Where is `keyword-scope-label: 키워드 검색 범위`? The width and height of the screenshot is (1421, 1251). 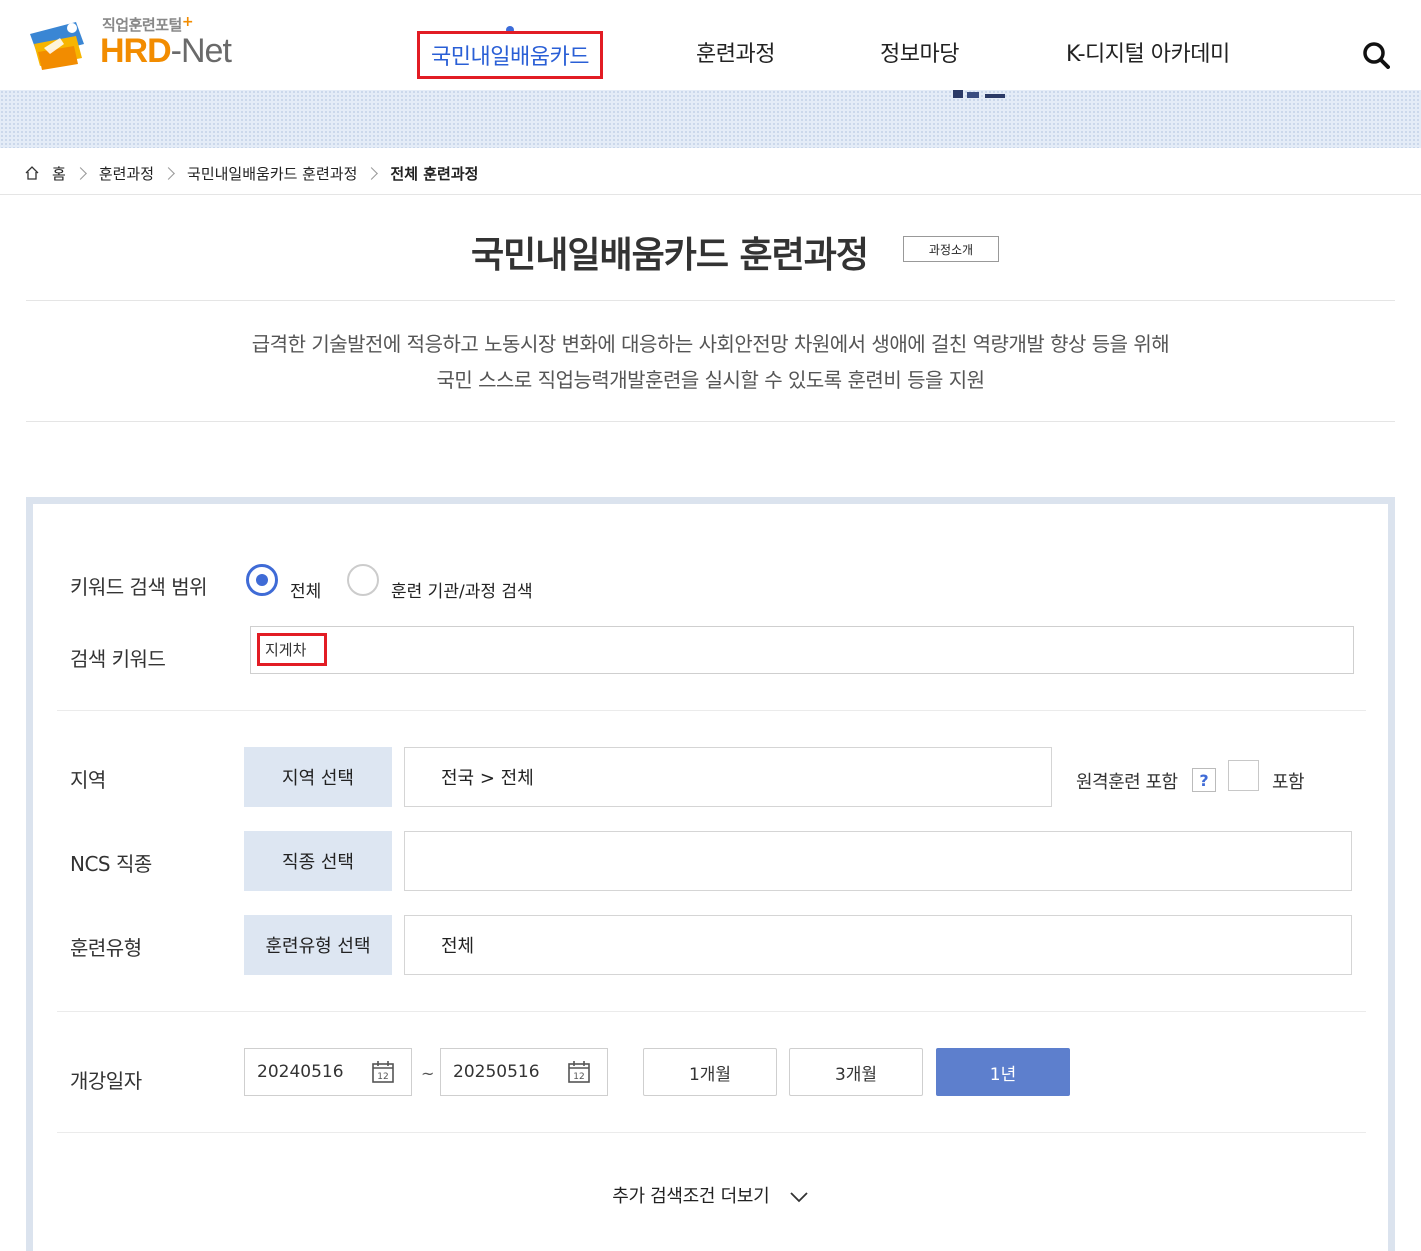 keyword-scope-label: 키워드 검색 범위 is located at coordinates (139, 587).